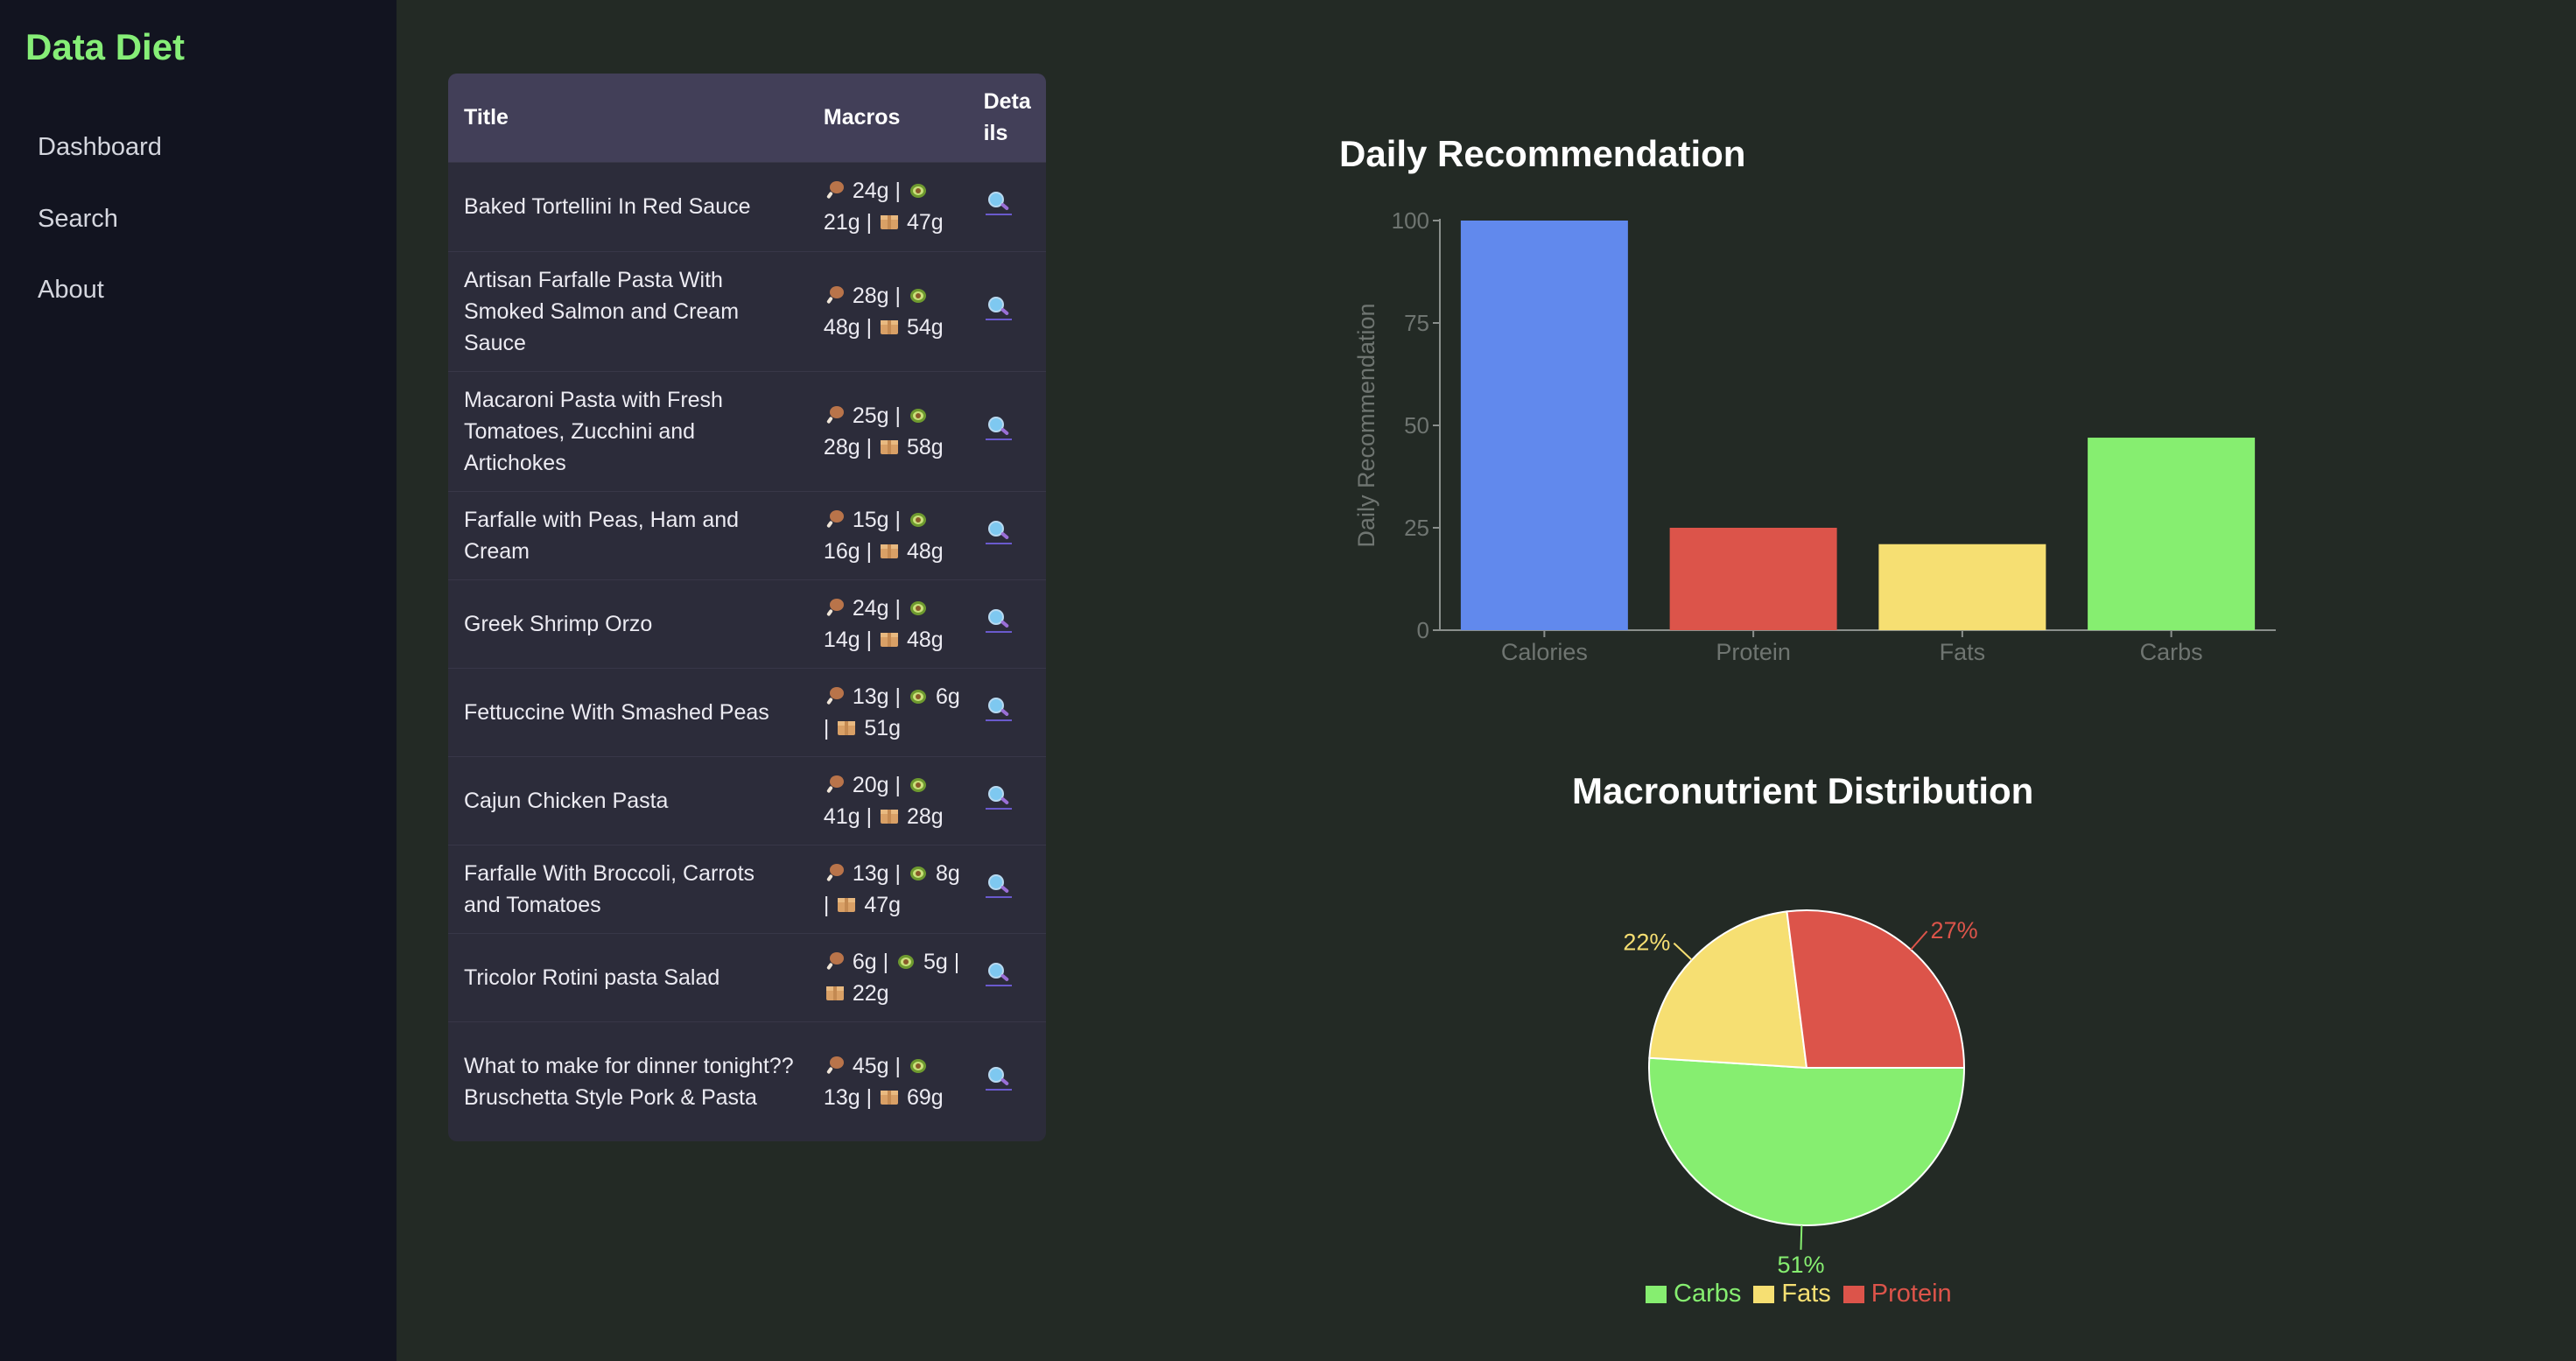 This screenshot has width=2576, height=1361. Describe the element at coordinates (747, 623) in the screenshot. I see `table-row: Greek Shrimp Orzo 24g | 14g | 48g` at that location.